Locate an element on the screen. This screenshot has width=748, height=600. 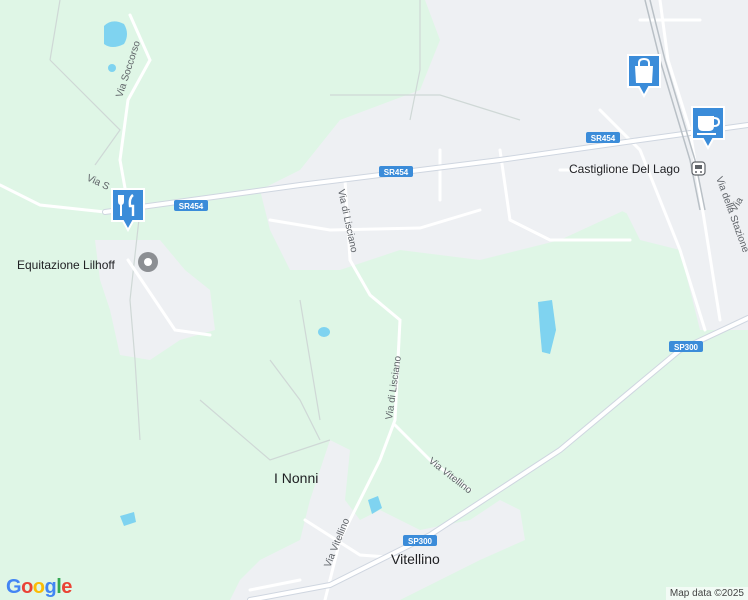
restaurant-pin is located at coordinates (127, 209).